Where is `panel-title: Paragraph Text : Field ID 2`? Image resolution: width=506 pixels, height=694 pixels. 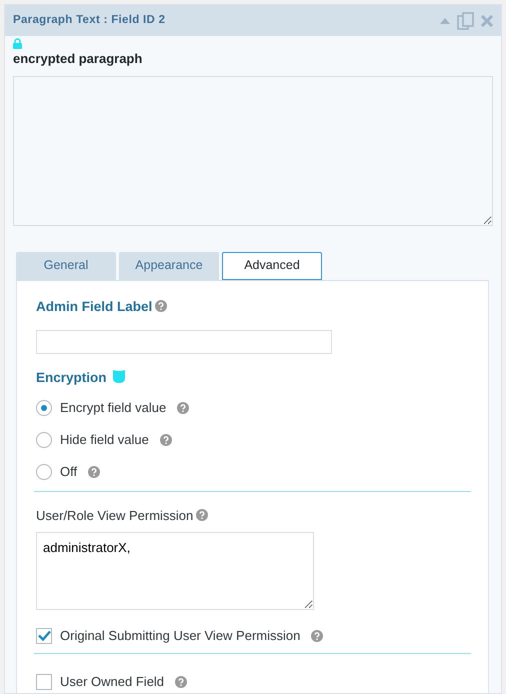
panel-title: Paragraph Text : Field ID 2 is located at coordinates (89, 20).